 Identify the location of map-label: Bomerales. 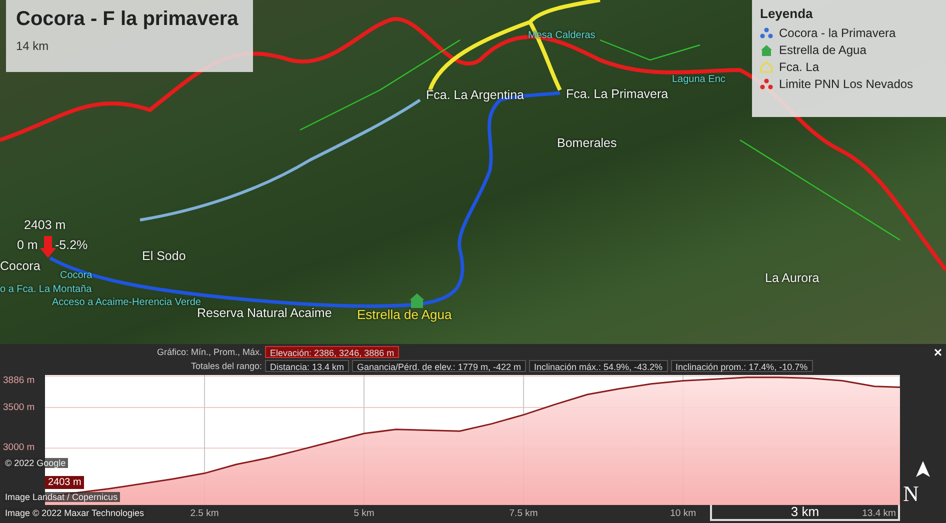
(587, 143).